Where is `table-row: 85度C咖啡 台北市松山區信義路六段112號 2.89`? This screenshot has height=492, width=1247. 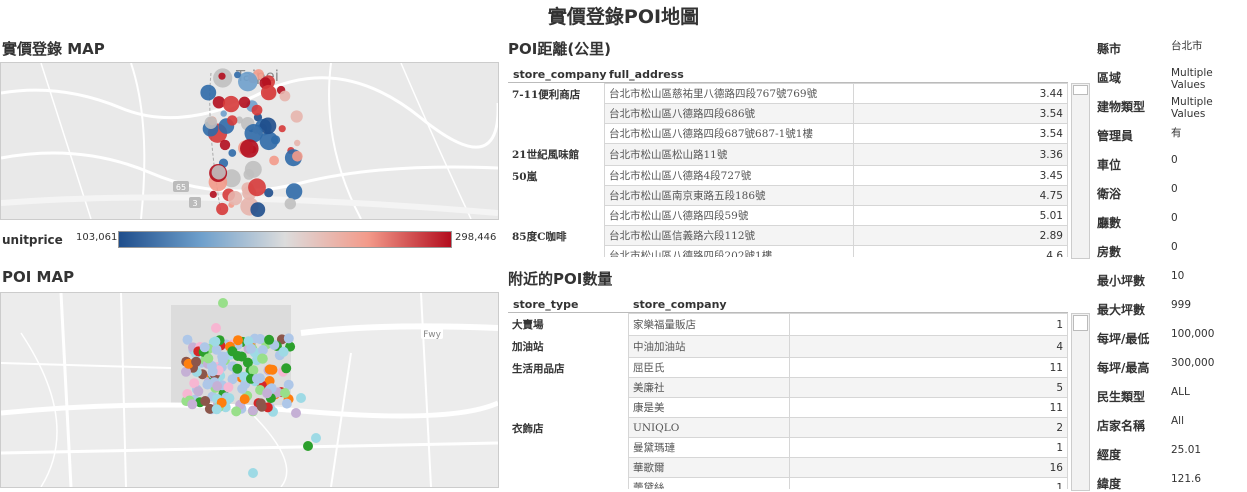
table-row: 85度C咖啡 台北市松山區信義路六段112號 2.89 is located at coordinates (788, 235).